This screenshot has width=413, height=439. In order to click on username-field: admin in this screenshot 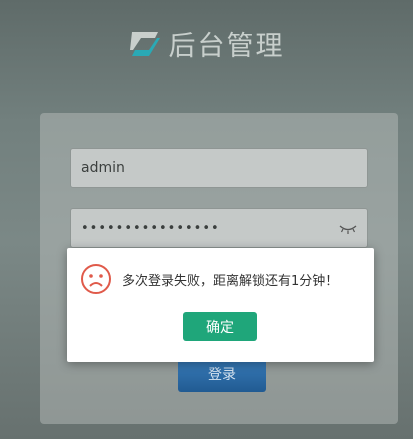, I will do `click(219, 168)`.